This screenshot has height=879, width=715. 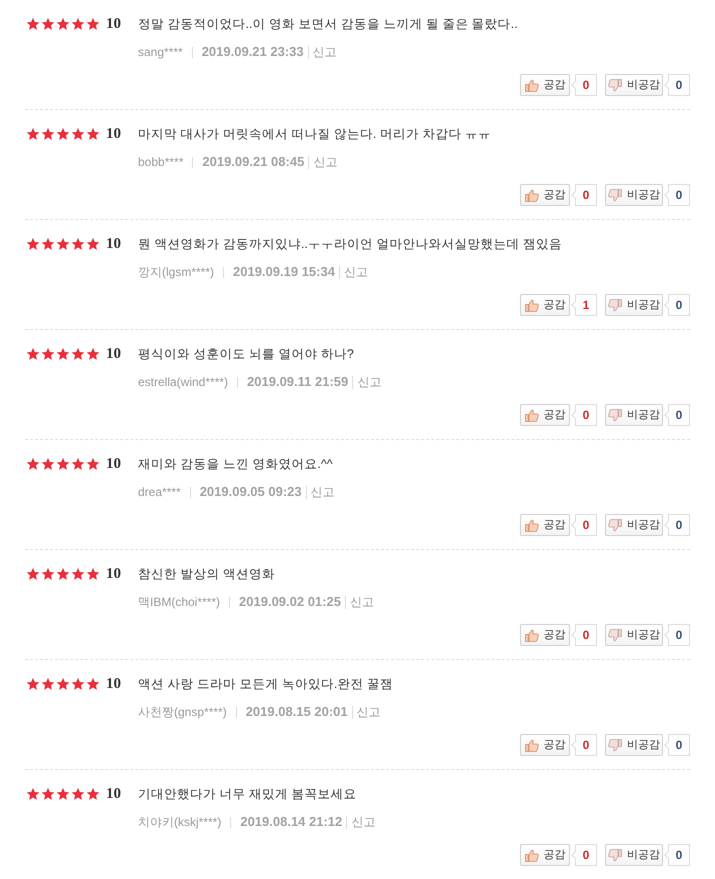 I want to click on review-date: 2019.08.14 21:12, so click(x=291, y=822).